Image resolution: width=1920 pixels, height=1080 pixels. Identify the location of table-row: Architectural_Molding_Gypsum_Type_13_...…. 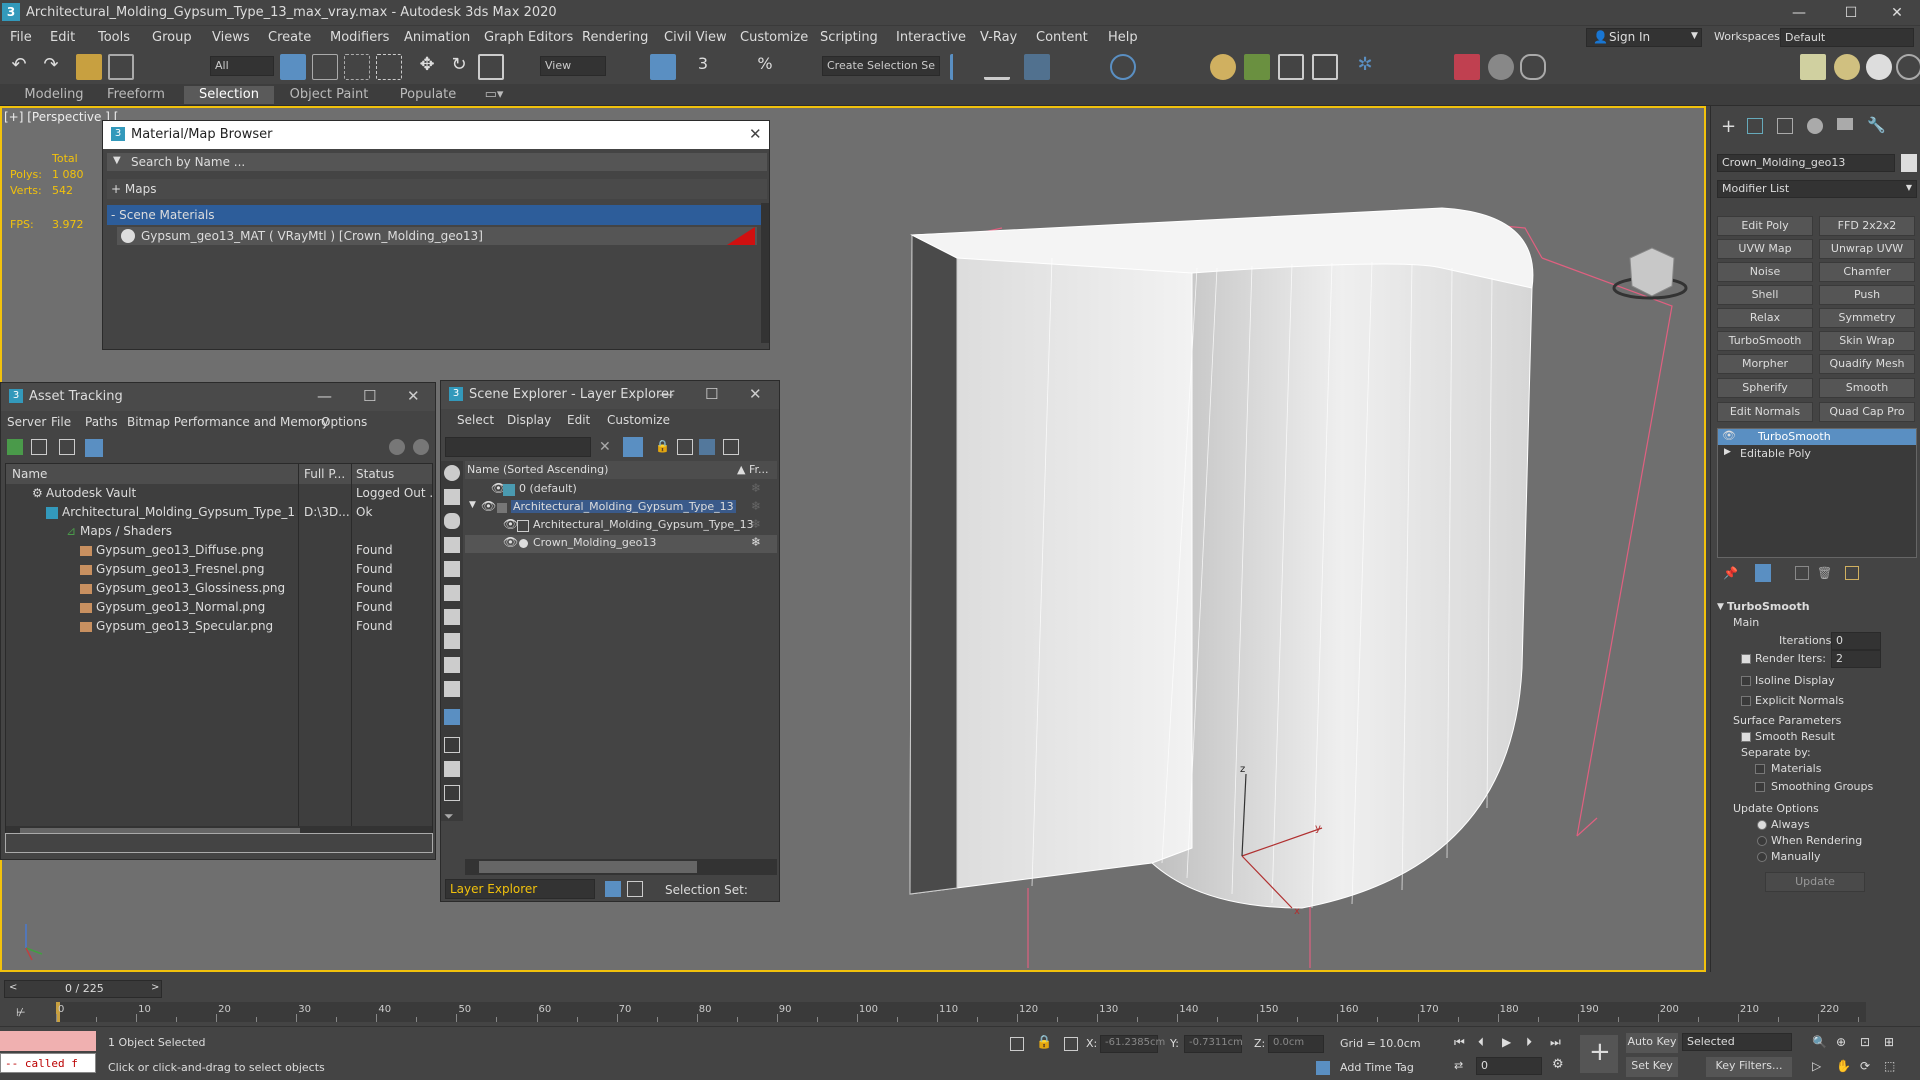
(219, 514).